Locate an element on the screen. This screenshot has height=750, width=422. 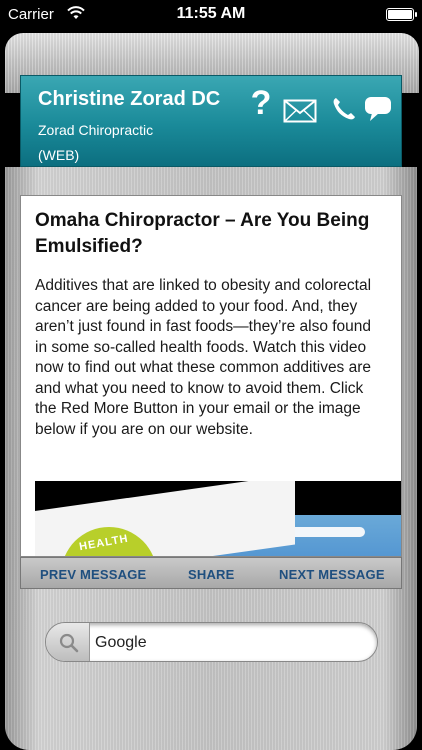
search-value: Google is located at coordinates (121, 642).